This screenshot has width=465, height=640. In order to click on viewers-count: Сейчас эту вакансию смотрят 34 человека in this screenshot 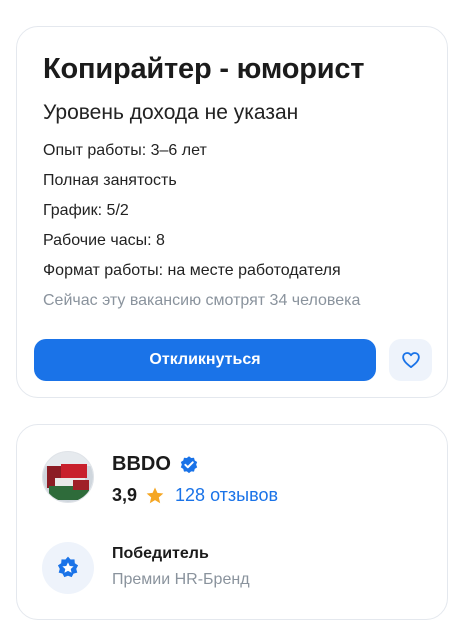, I will do `click(202, 300)`.